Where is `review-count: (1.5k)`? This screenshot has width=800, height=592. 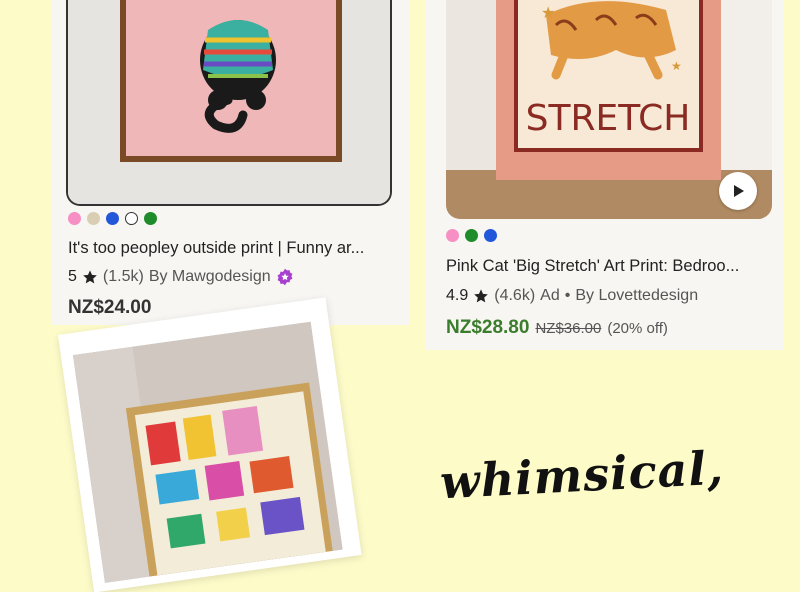
review-count: (1.5k) is located at coordinates (123, 276).